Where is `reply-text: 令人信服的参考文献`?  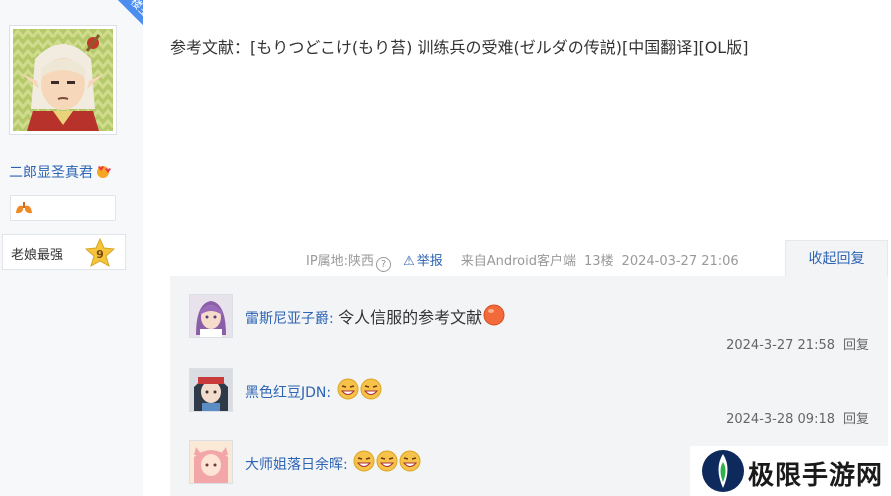 reply-text: 令人信服的参考文献 is located at coordinates (410, 317).